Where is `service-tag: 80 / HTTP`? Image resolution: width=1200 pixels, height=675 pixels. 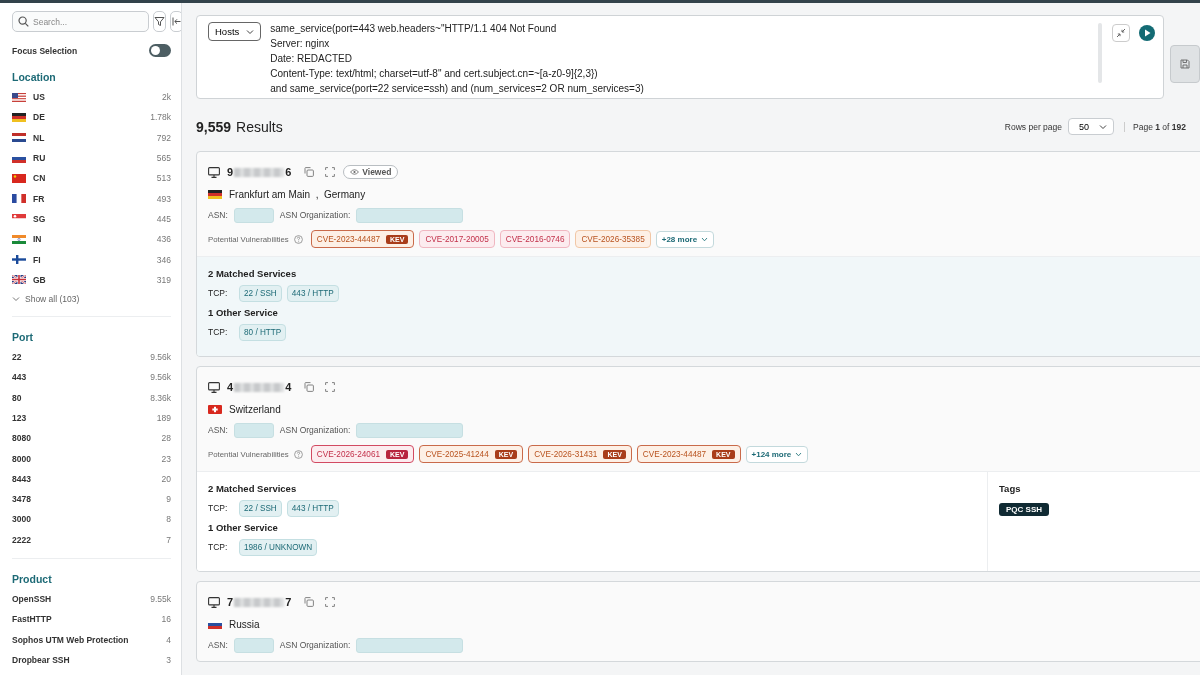
service-tag: 80 / HTTP is located at coordinates (263, 332).